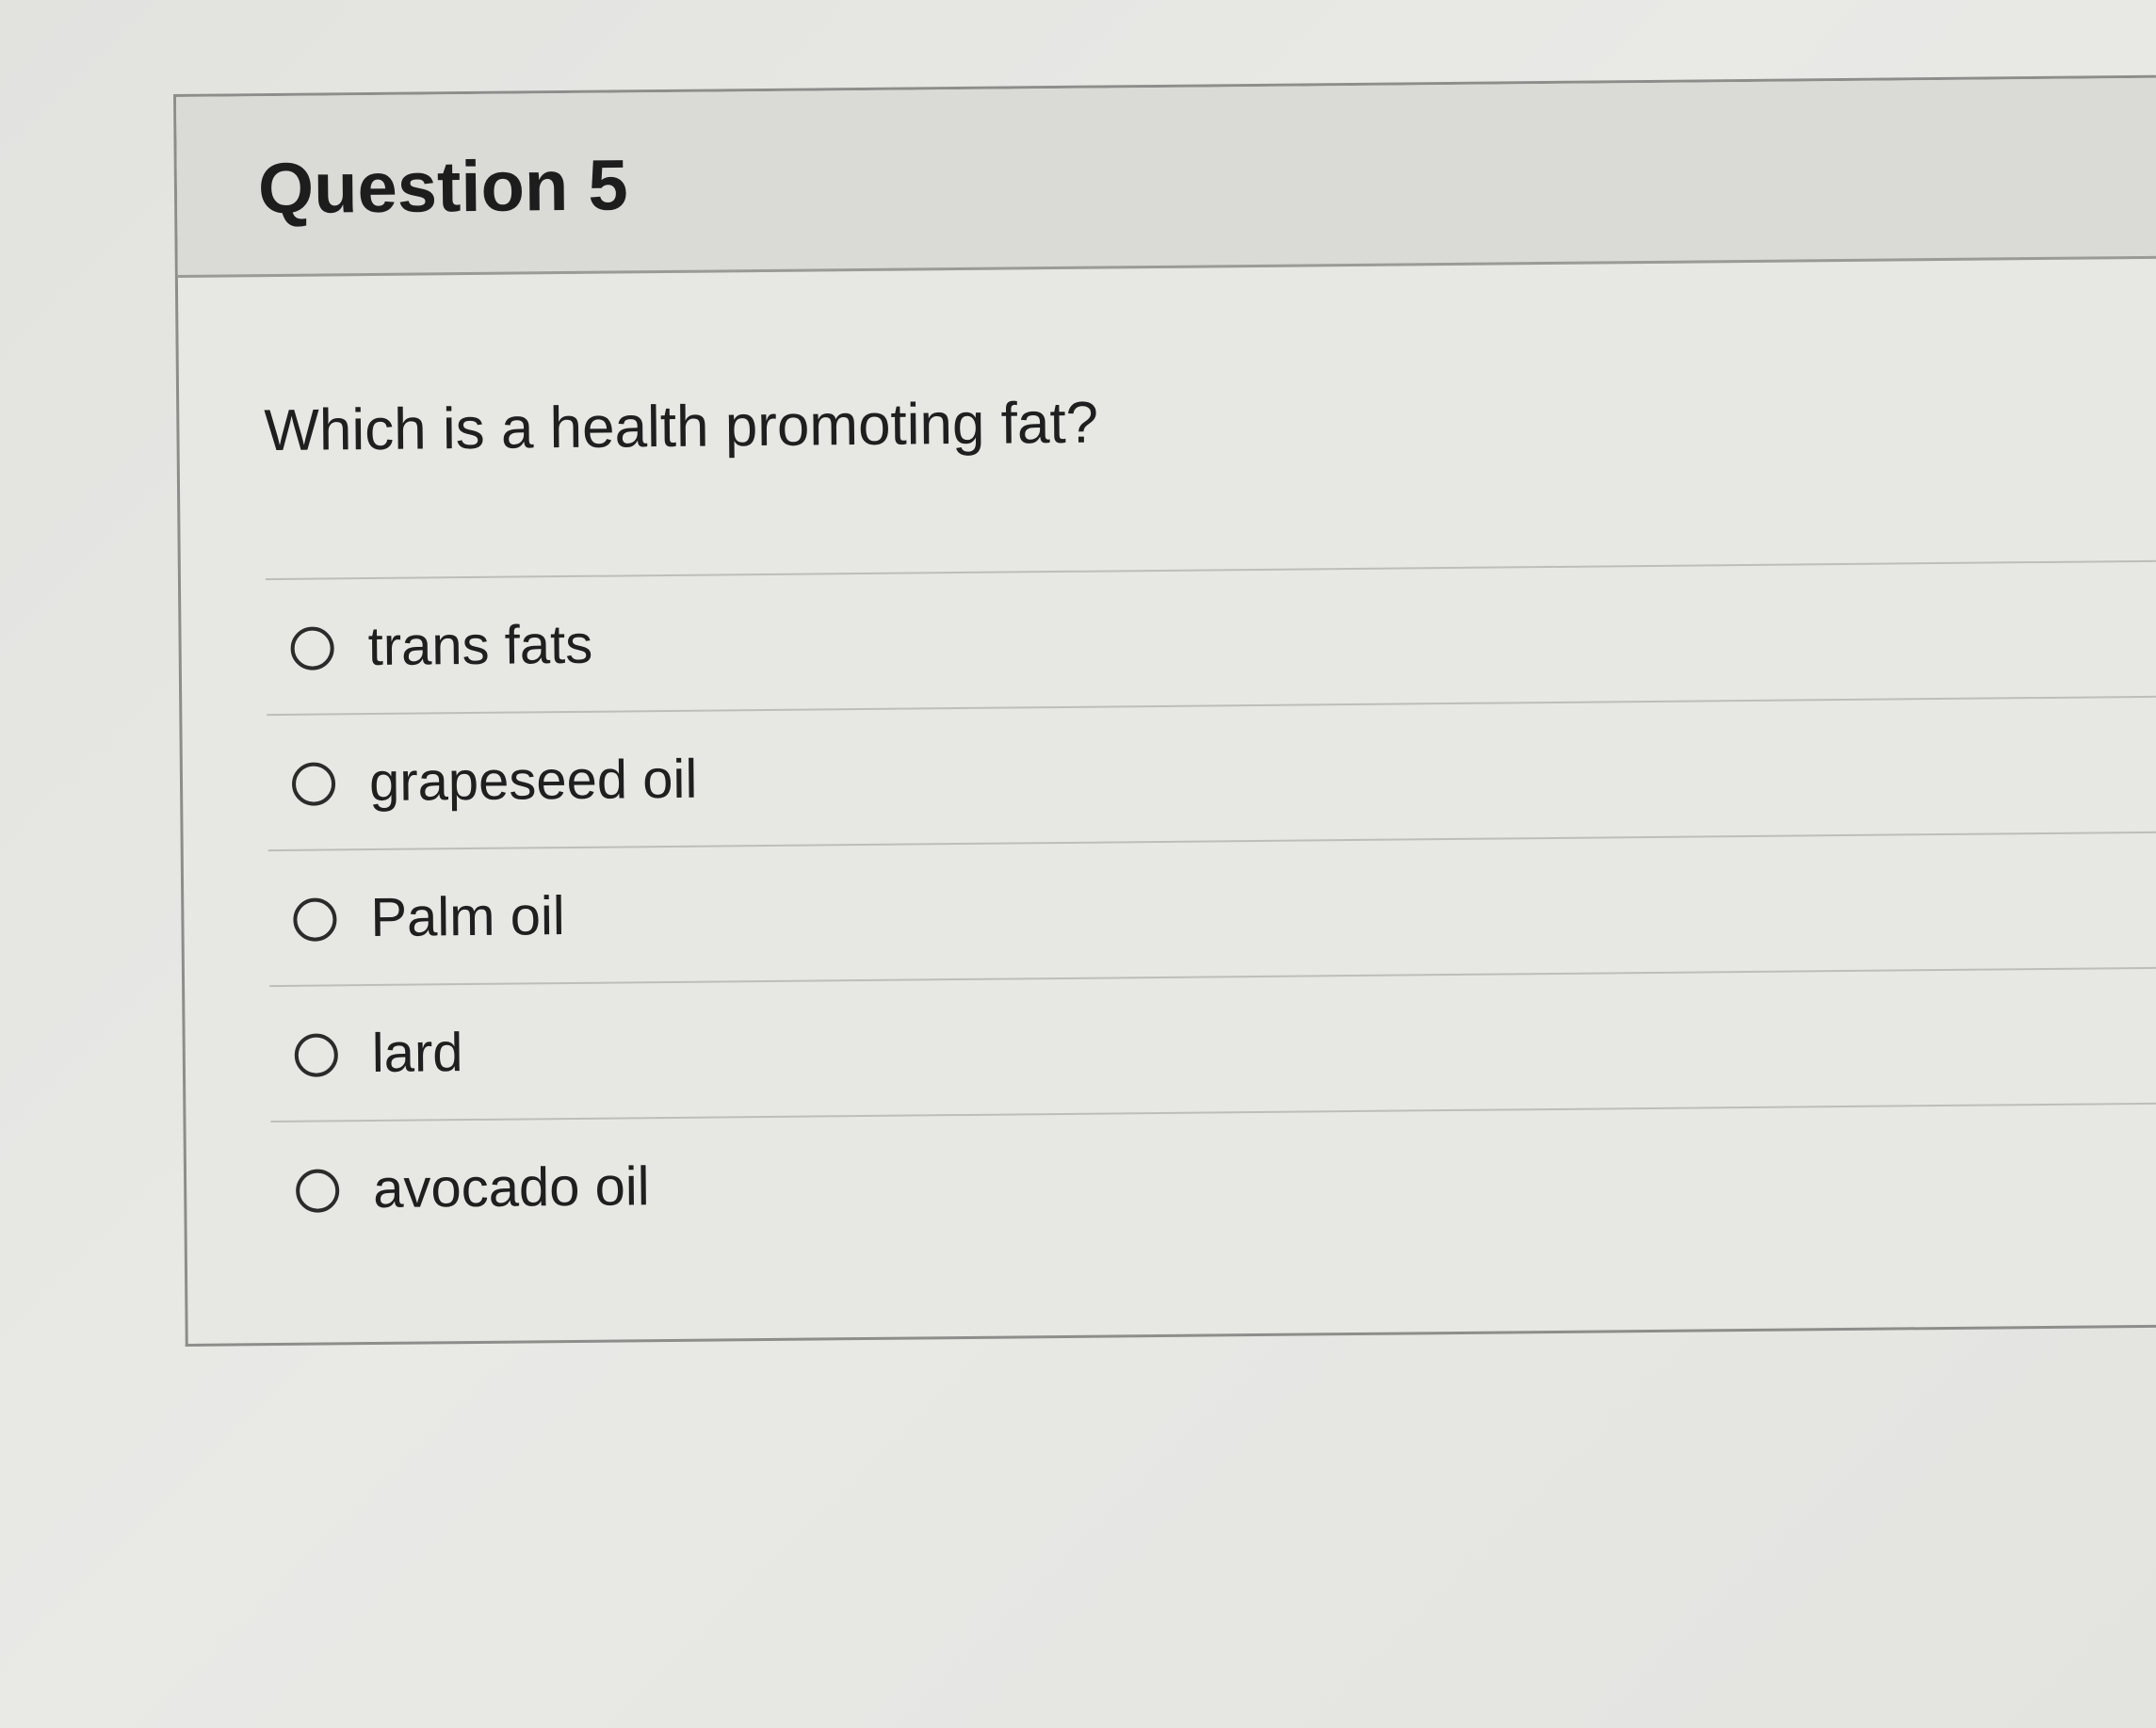 Image resolution: width=2156 pixels, height=1728 pixels. I want to click on answer-option-palm-oil: Palm oil, so click(1212, 909).